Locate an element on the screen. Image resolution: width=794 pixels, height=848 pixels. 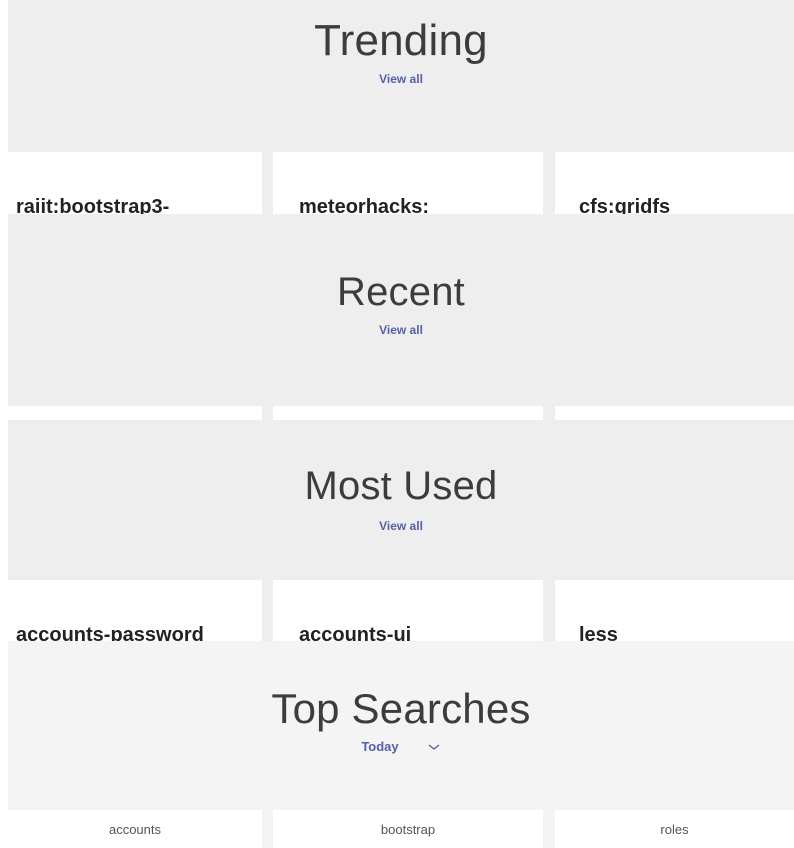
most-used-package-row: accounts-password accounts-ui less is located at coordinates (401, 610).